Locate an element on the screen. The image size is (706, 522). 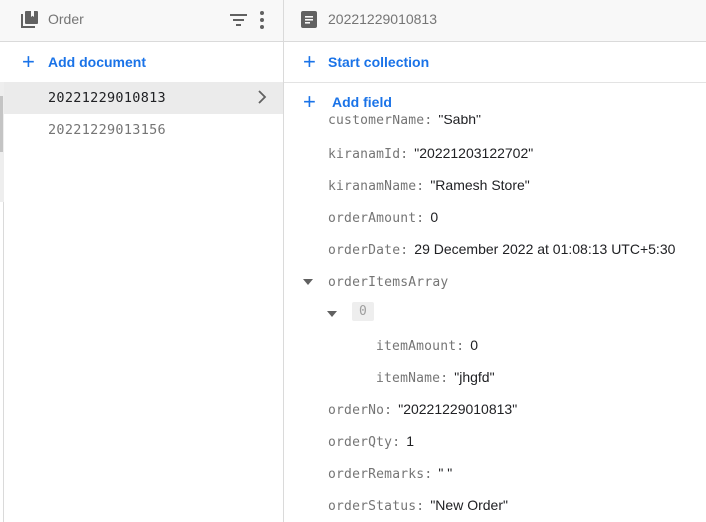
field-row: orderNo: "20221229010813" is located at coordinates (422, 412).